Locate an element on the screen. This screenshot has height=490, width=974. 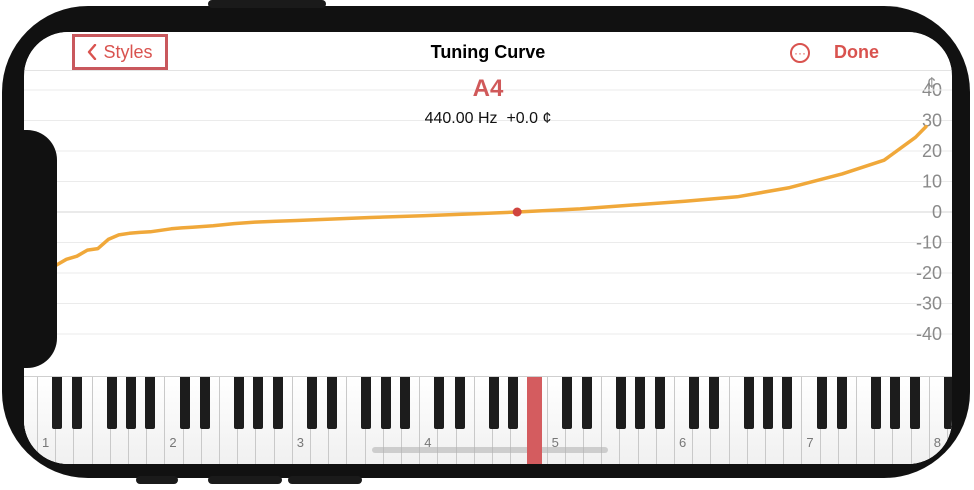
white-key is located at coordinates (31, 420).